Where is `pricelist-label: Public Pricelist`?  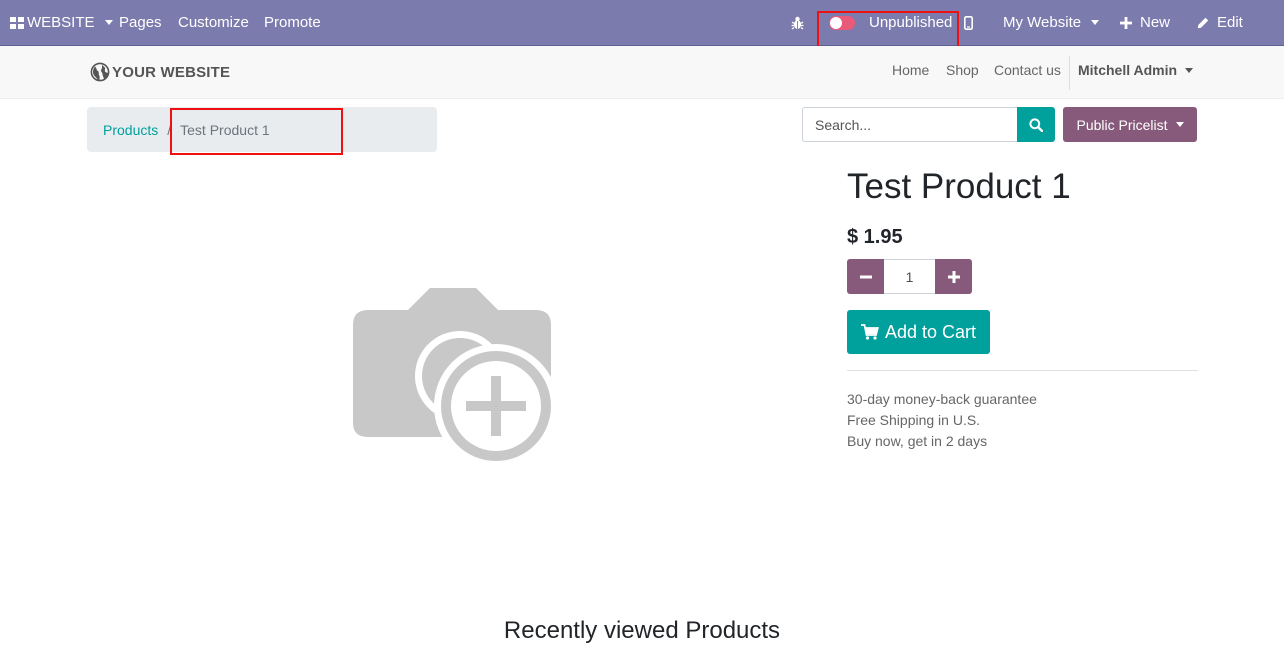 pricelist-label: Public Pricelist is located at coordinates (1122, 124).